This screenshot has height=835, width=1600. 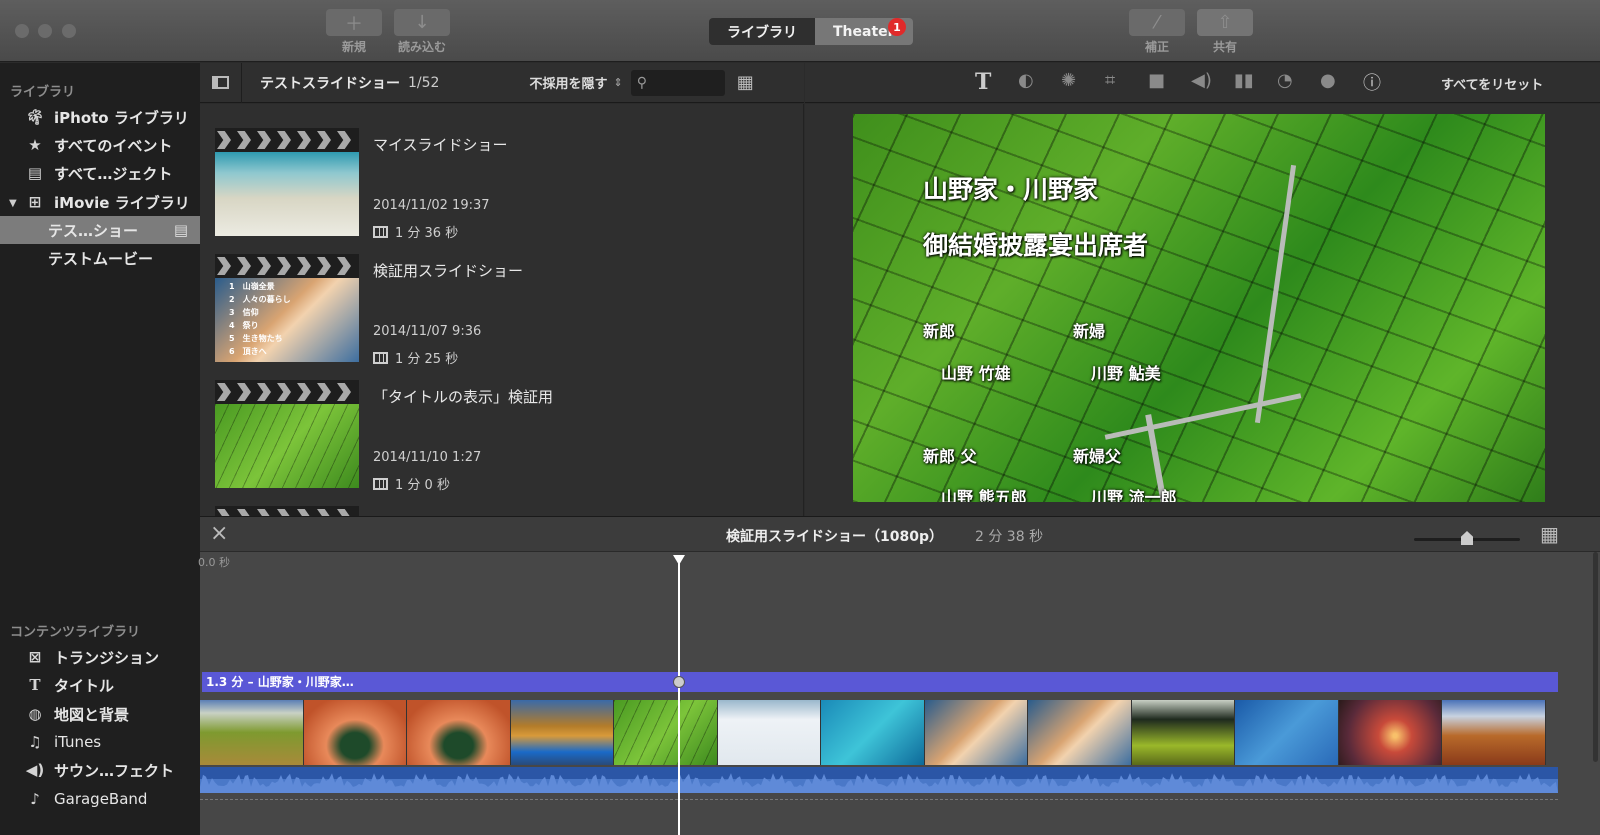 I want to click on playhead-handle, so click(x=679, y=560).